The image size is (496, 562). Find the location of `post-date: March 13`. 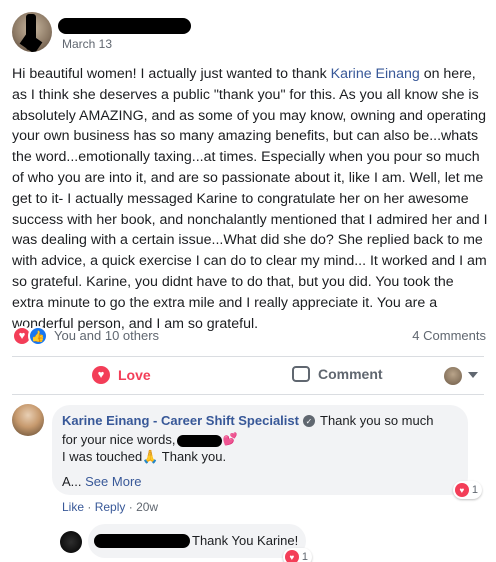

post-date: March 13 is located at coordinates (87, 44).